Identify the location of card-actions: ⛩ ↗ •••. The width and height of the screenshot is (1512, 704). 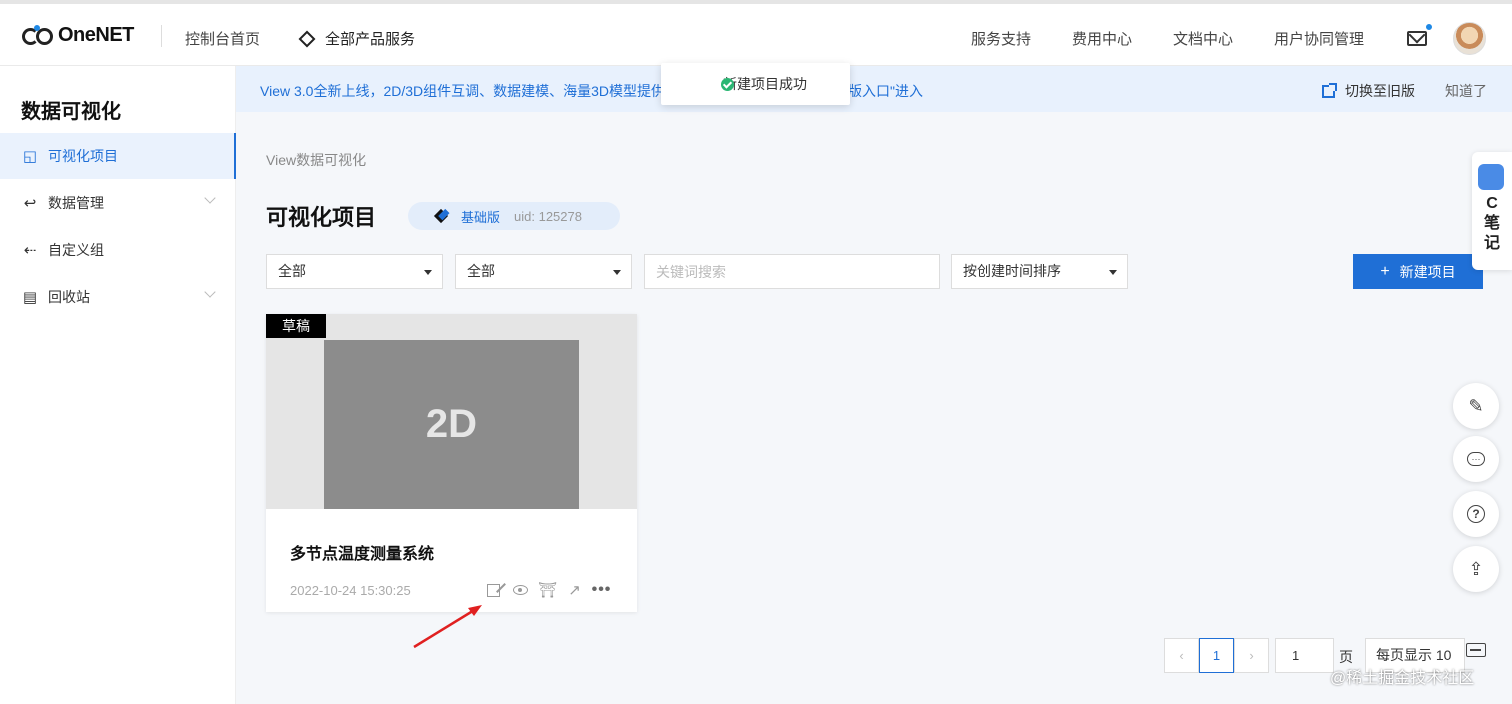
(547, 590).